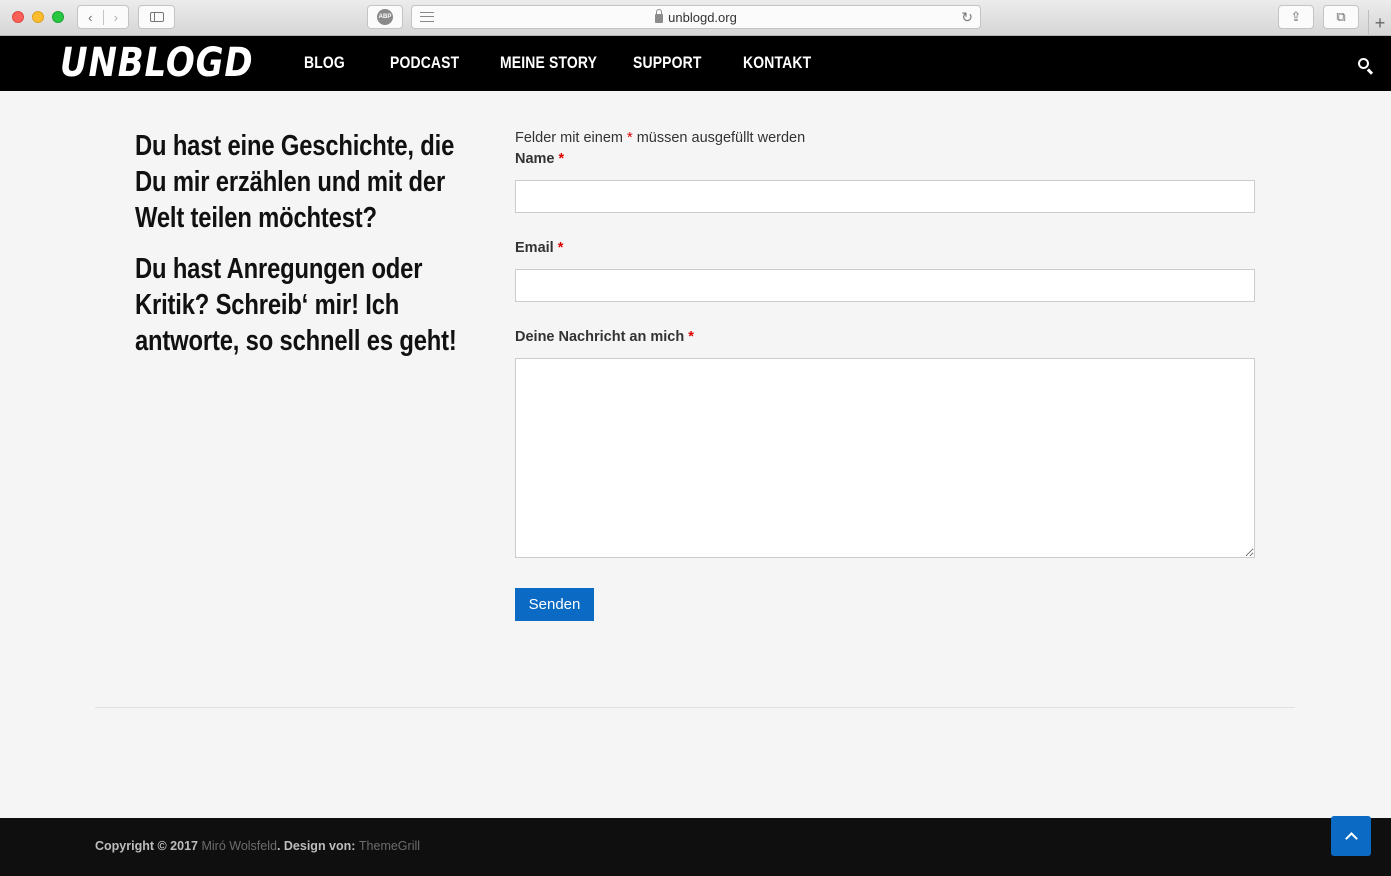 Image resolution: width=1391 pixels, height=876 pixels. I want to click on share-button: ⇪, so click(1296, 17).